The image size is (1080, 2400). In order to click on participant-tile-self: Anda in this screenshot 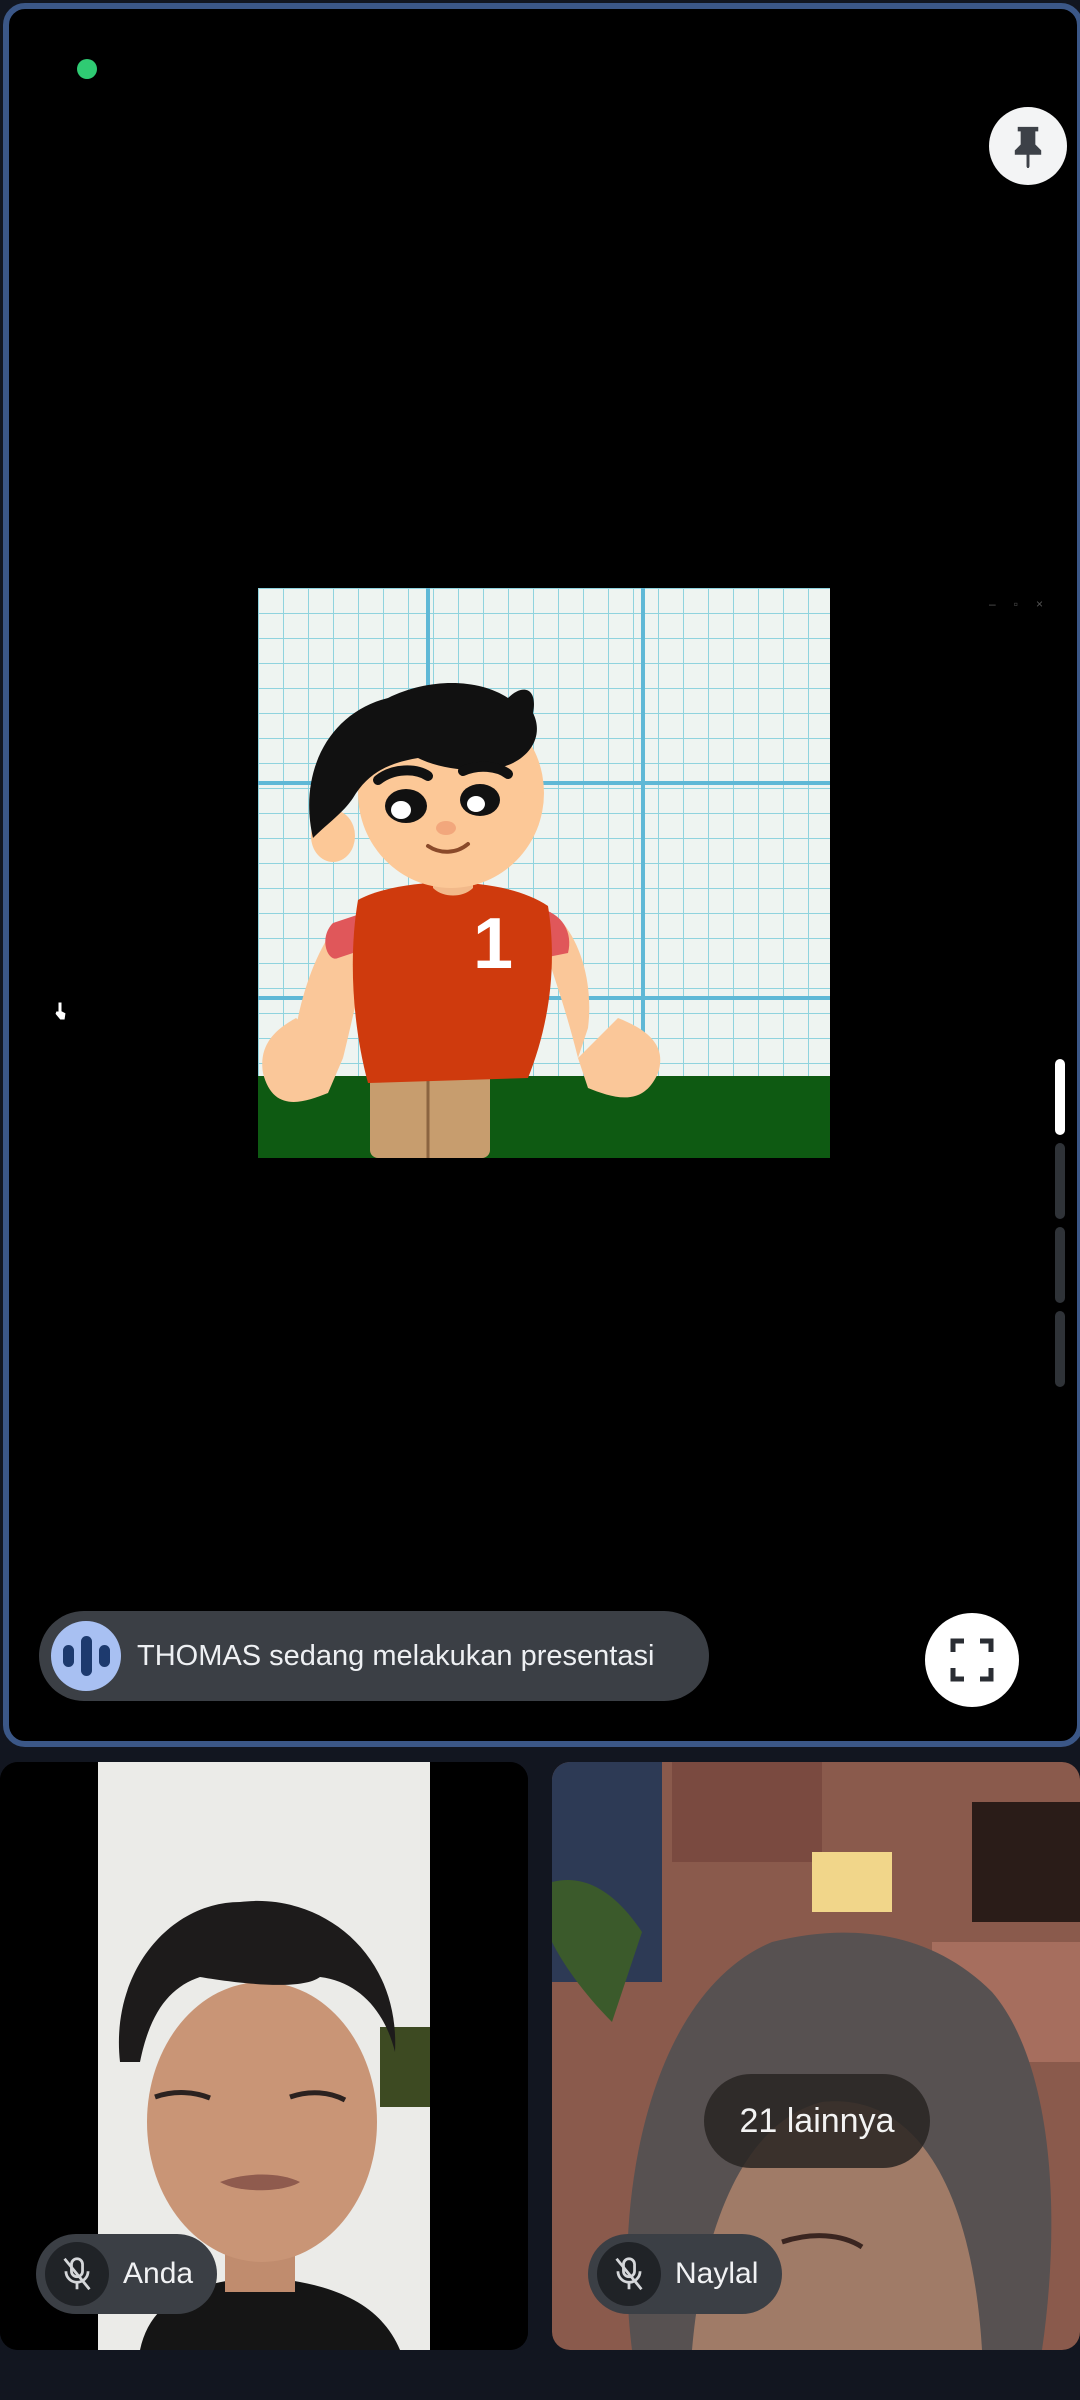, I will do `click(264, 2056)`.